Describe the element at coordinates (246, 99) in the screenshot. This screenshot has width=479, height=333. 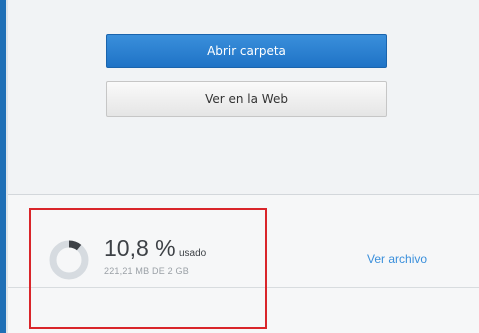
I see `view-on-web-button: Ver en la Web` at that location.